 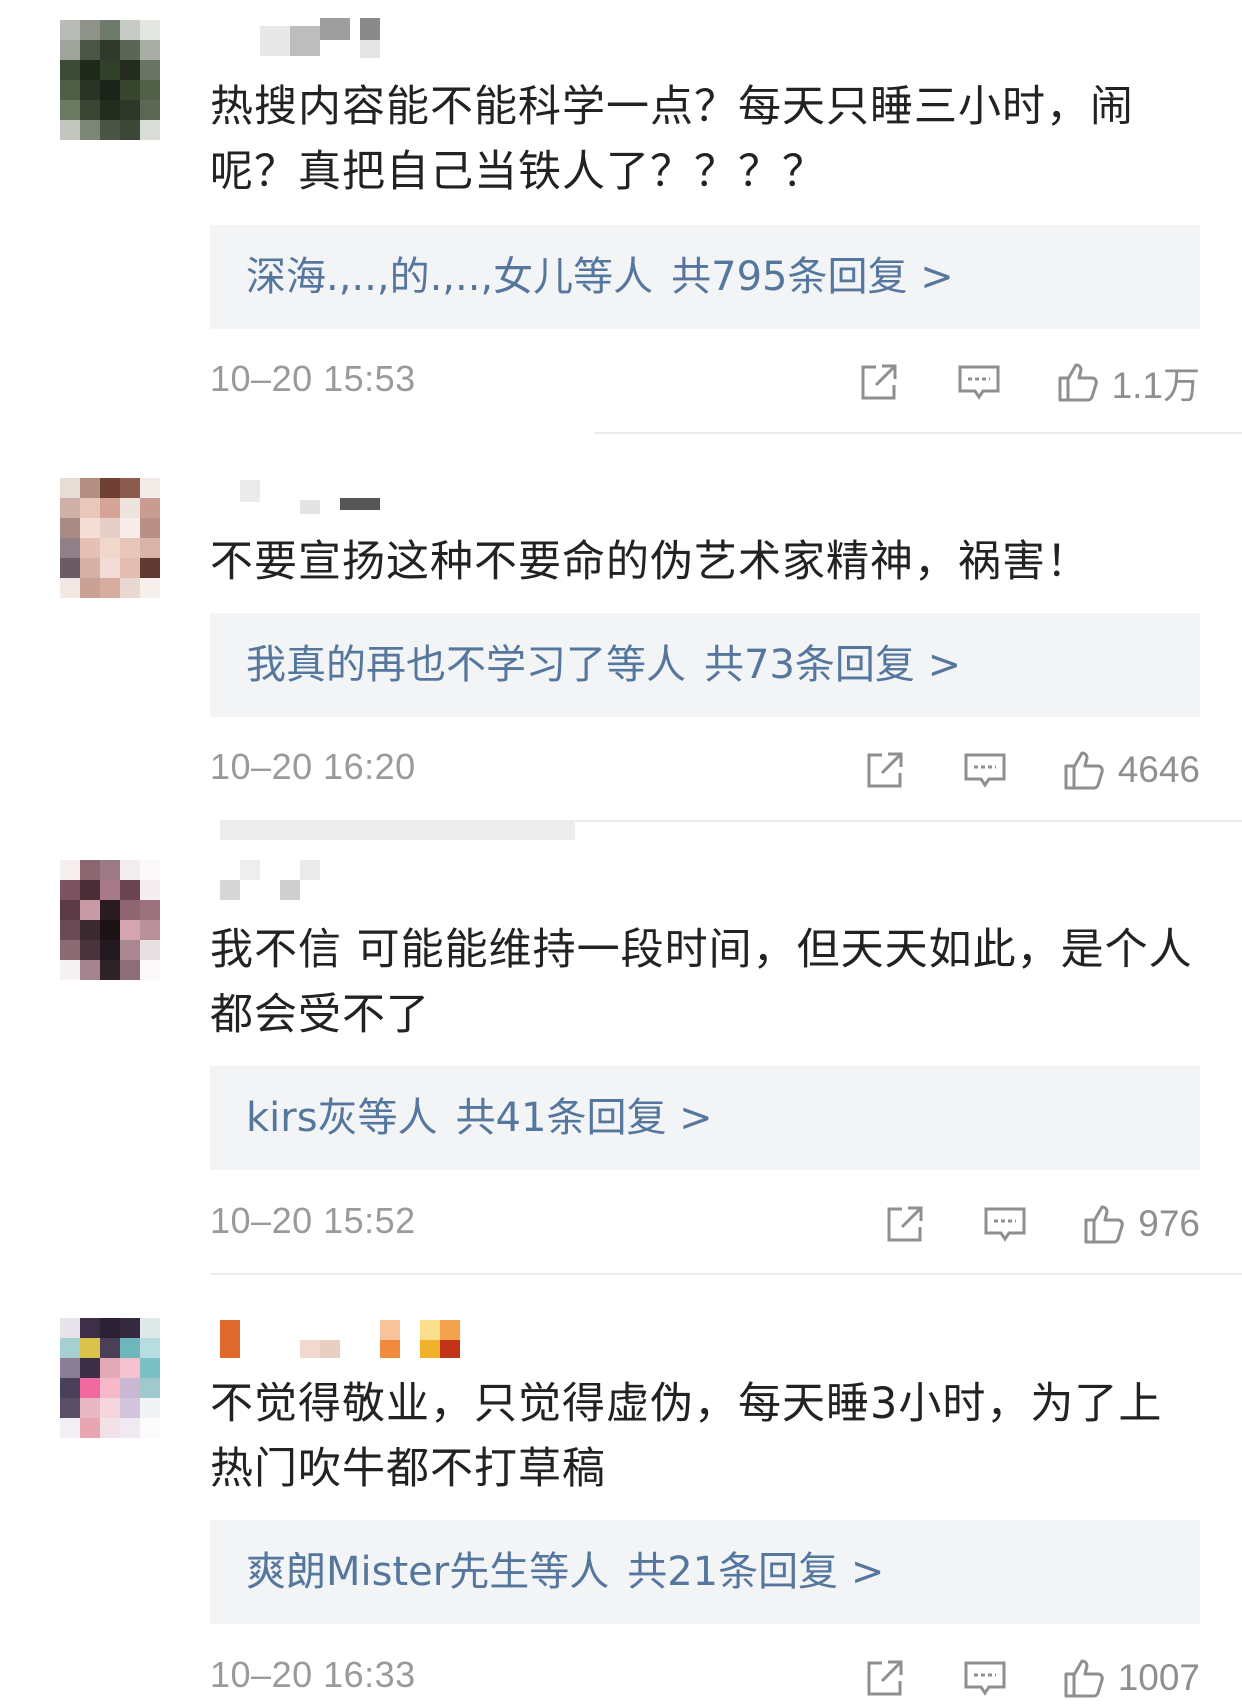 What do you see at coordinates (650, 562) in the screenshot?
I see `comment-text: 不要宣扬这种不要命的伪艺术家精神，祸害！` at bounding box center [650, 562].